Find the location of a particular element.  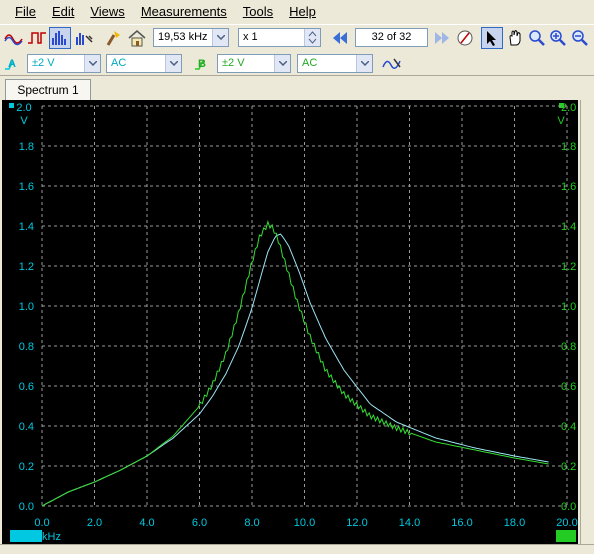

y-axis-left-tick-label: 0.4 is located at coordinates (26, 427).